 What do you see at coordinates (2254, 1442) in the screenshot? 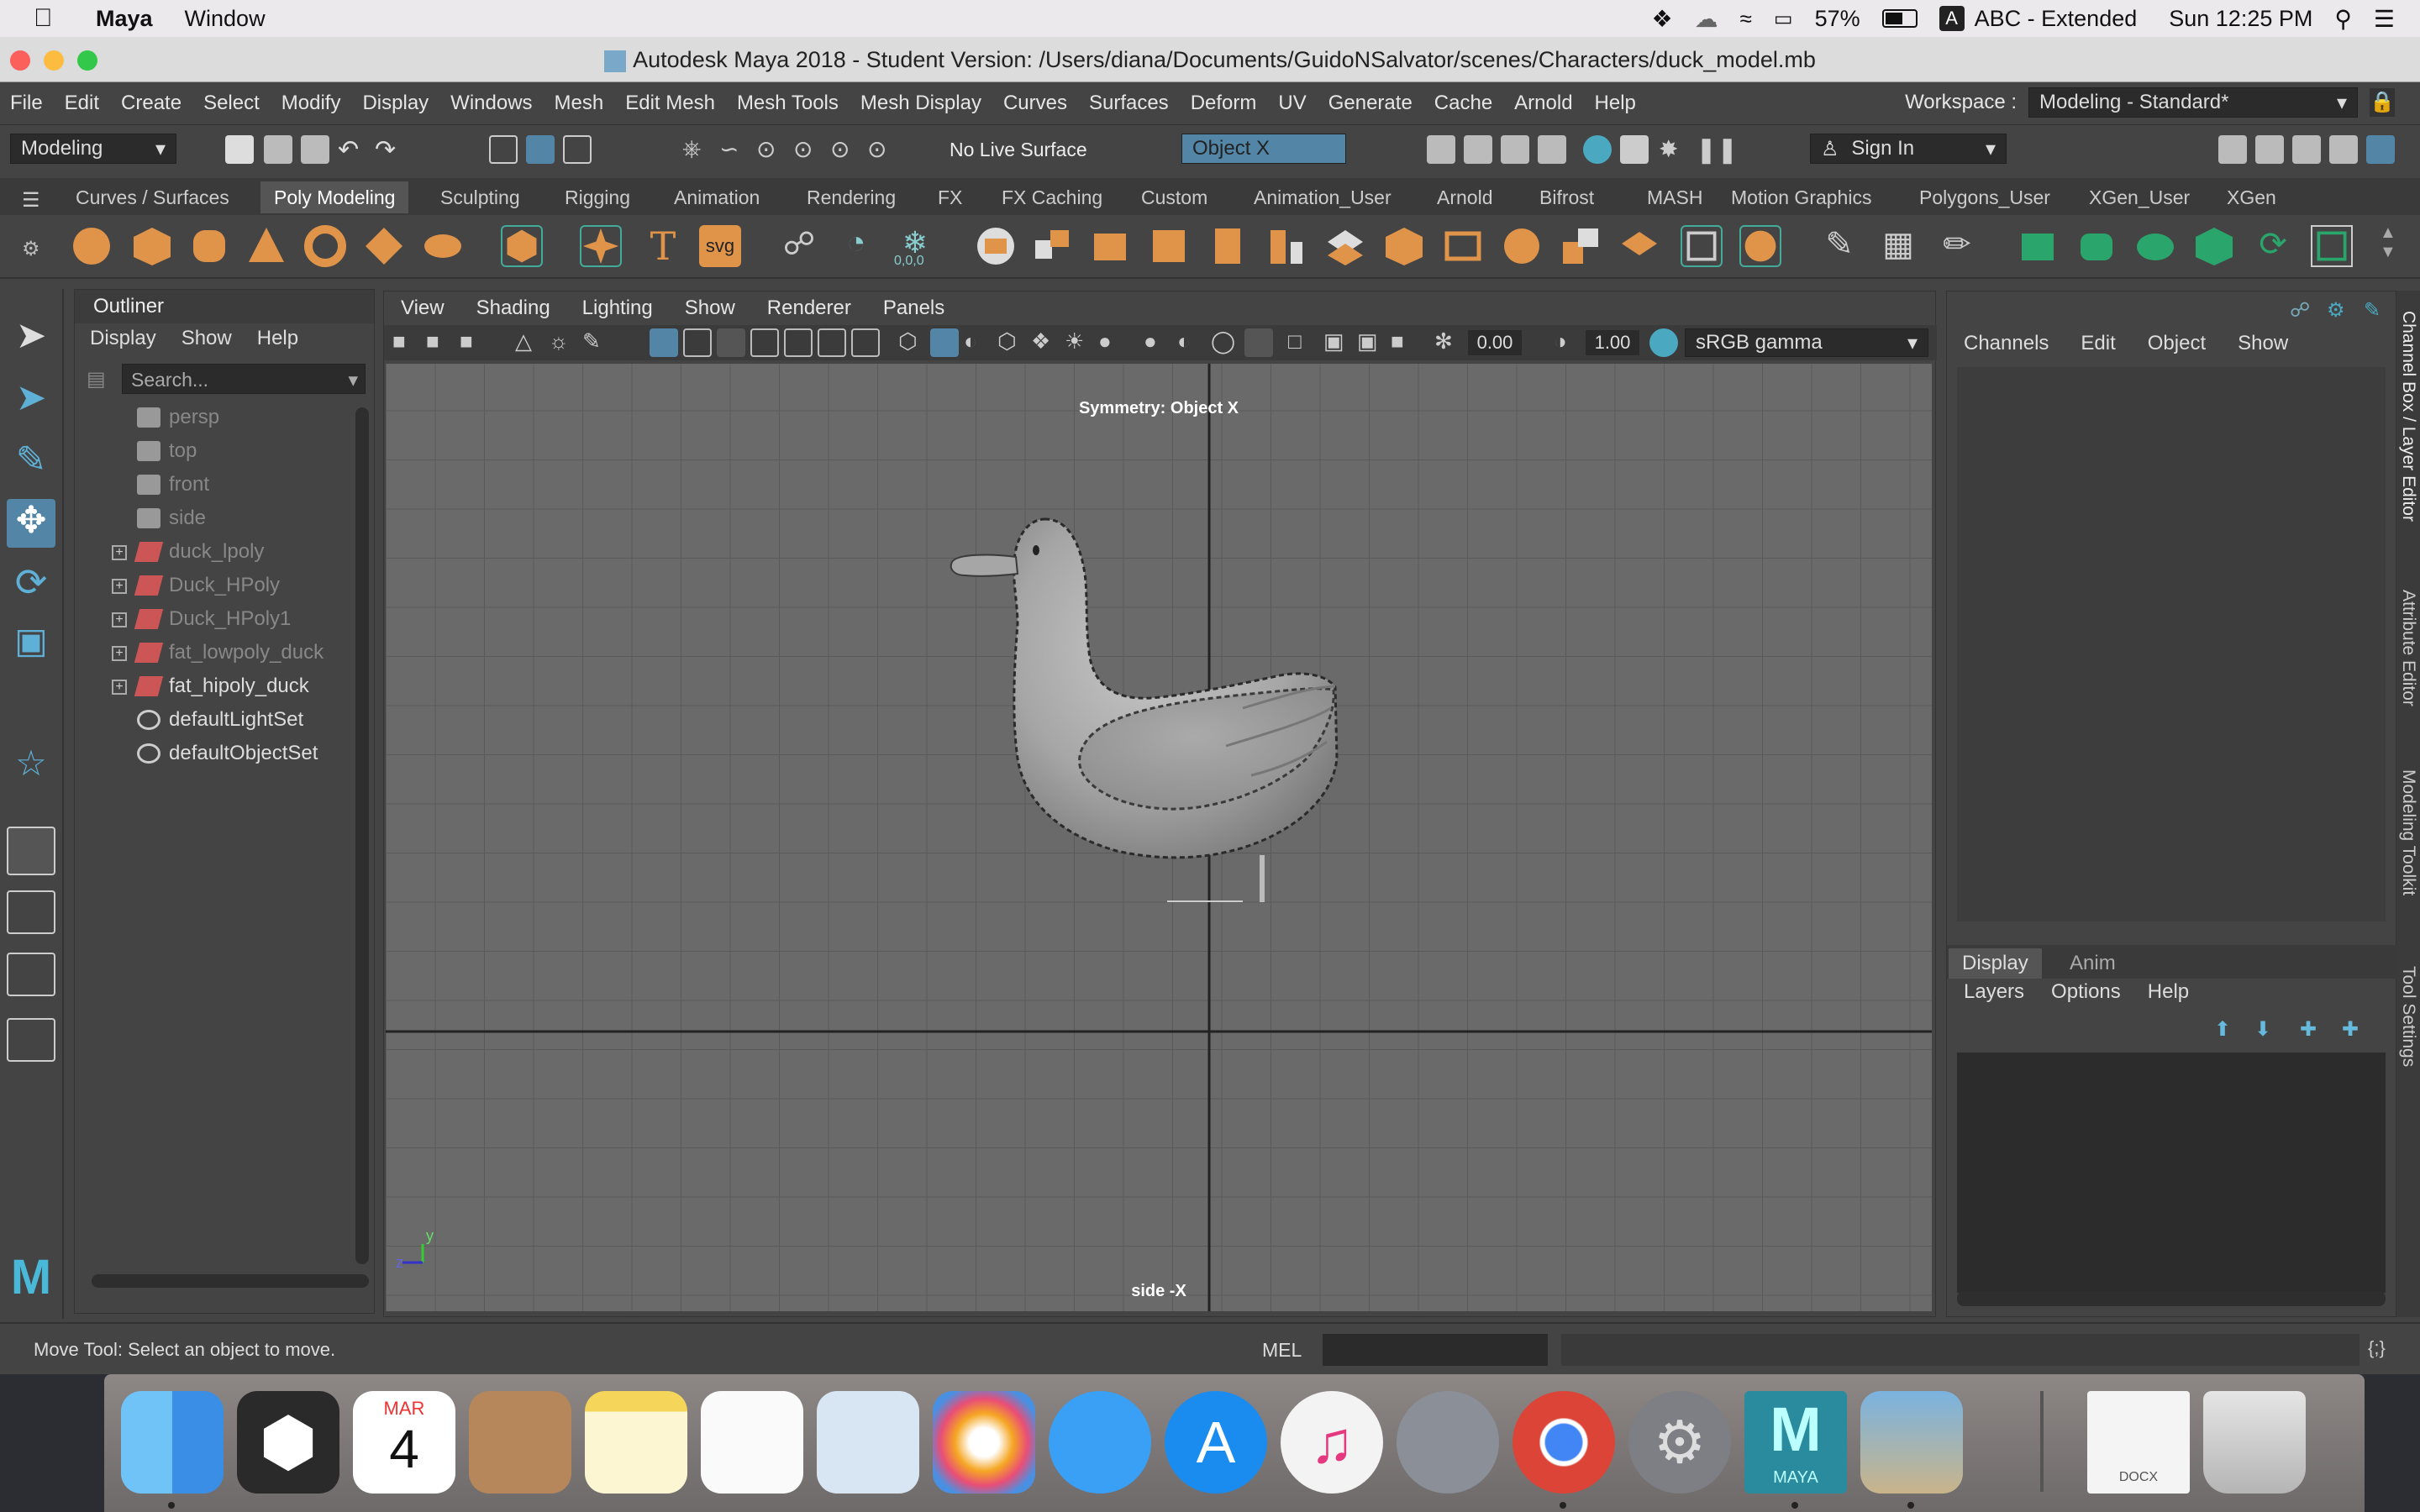
I see `trash-icon` at bounding box center [2254, 1442].